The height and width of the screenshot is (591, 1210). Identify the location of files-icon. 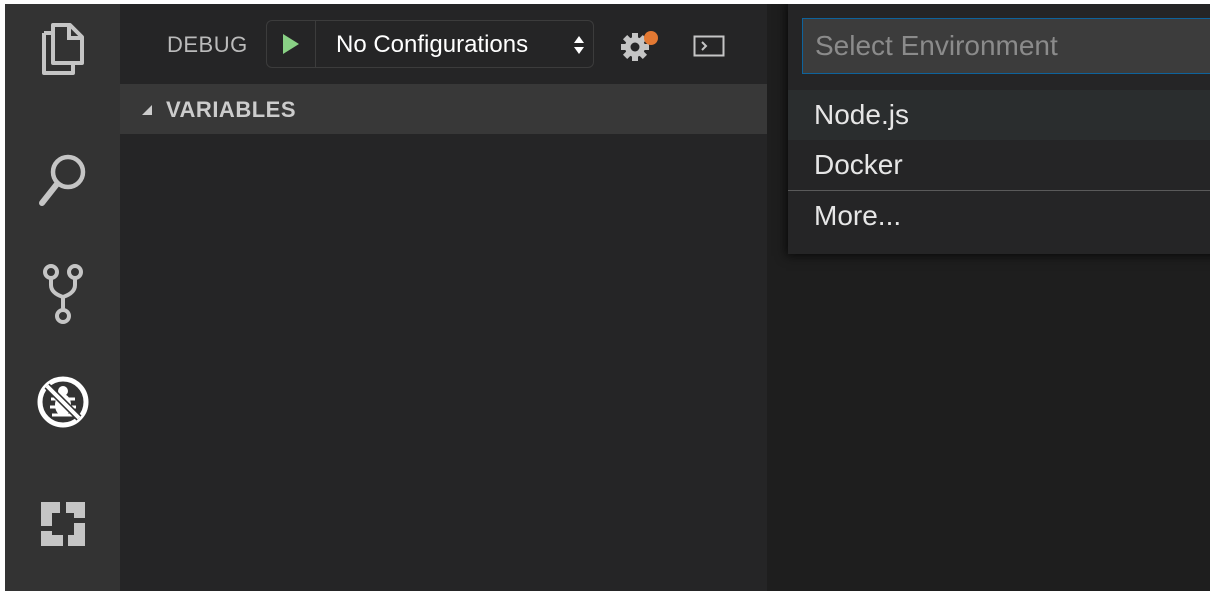
(62, 49).